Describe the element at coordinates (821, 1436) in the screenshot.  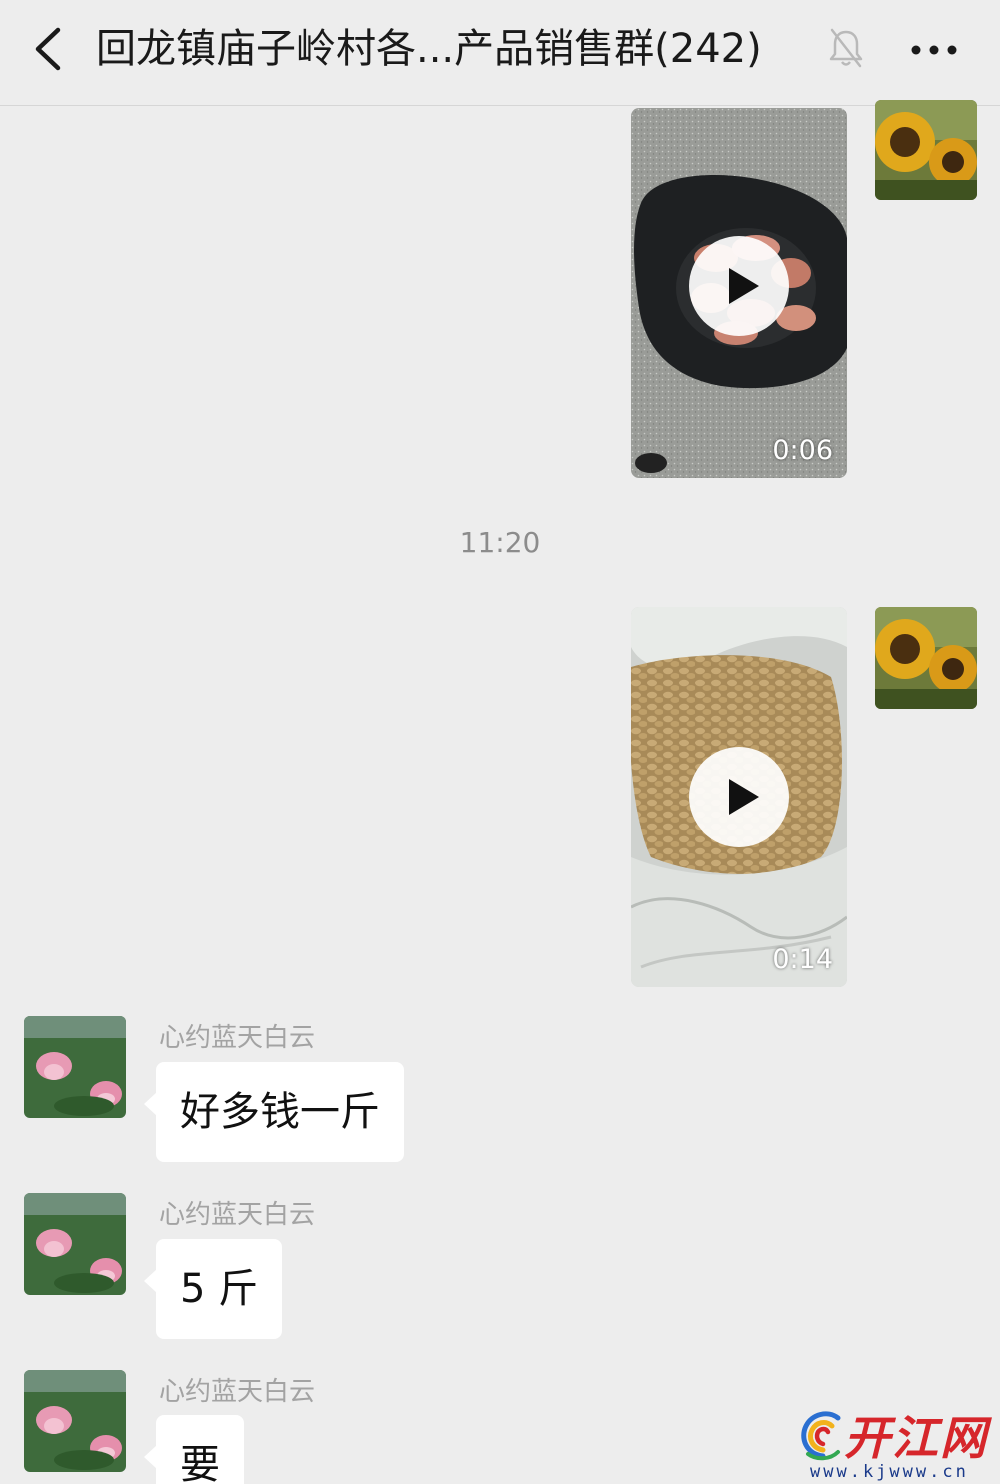
I see `swirl-logo-icon` at that location.